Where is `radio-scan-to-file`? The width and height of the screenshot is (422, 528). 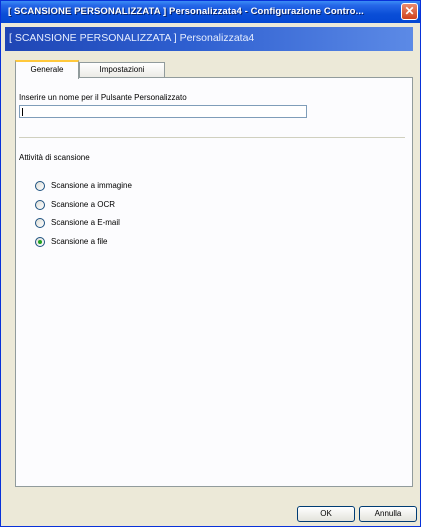 radio-scan-to-file is located at coordinates (40, 242).